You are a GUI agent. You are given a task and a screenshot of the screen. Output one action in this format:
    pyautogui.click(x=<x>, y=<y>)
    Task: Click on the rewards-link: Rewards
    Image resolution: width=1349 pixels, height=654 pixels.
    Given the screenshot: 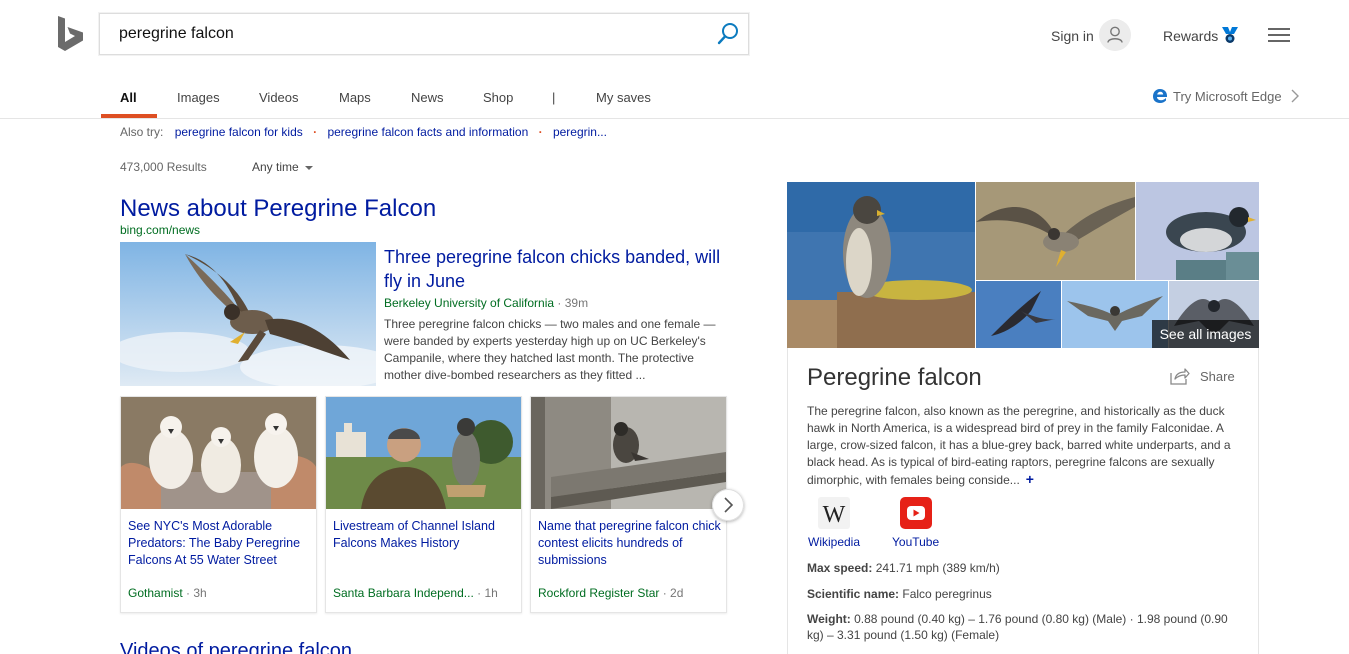 What is the action you would take?
    pyautogui.click(x=1190, y=36)
    